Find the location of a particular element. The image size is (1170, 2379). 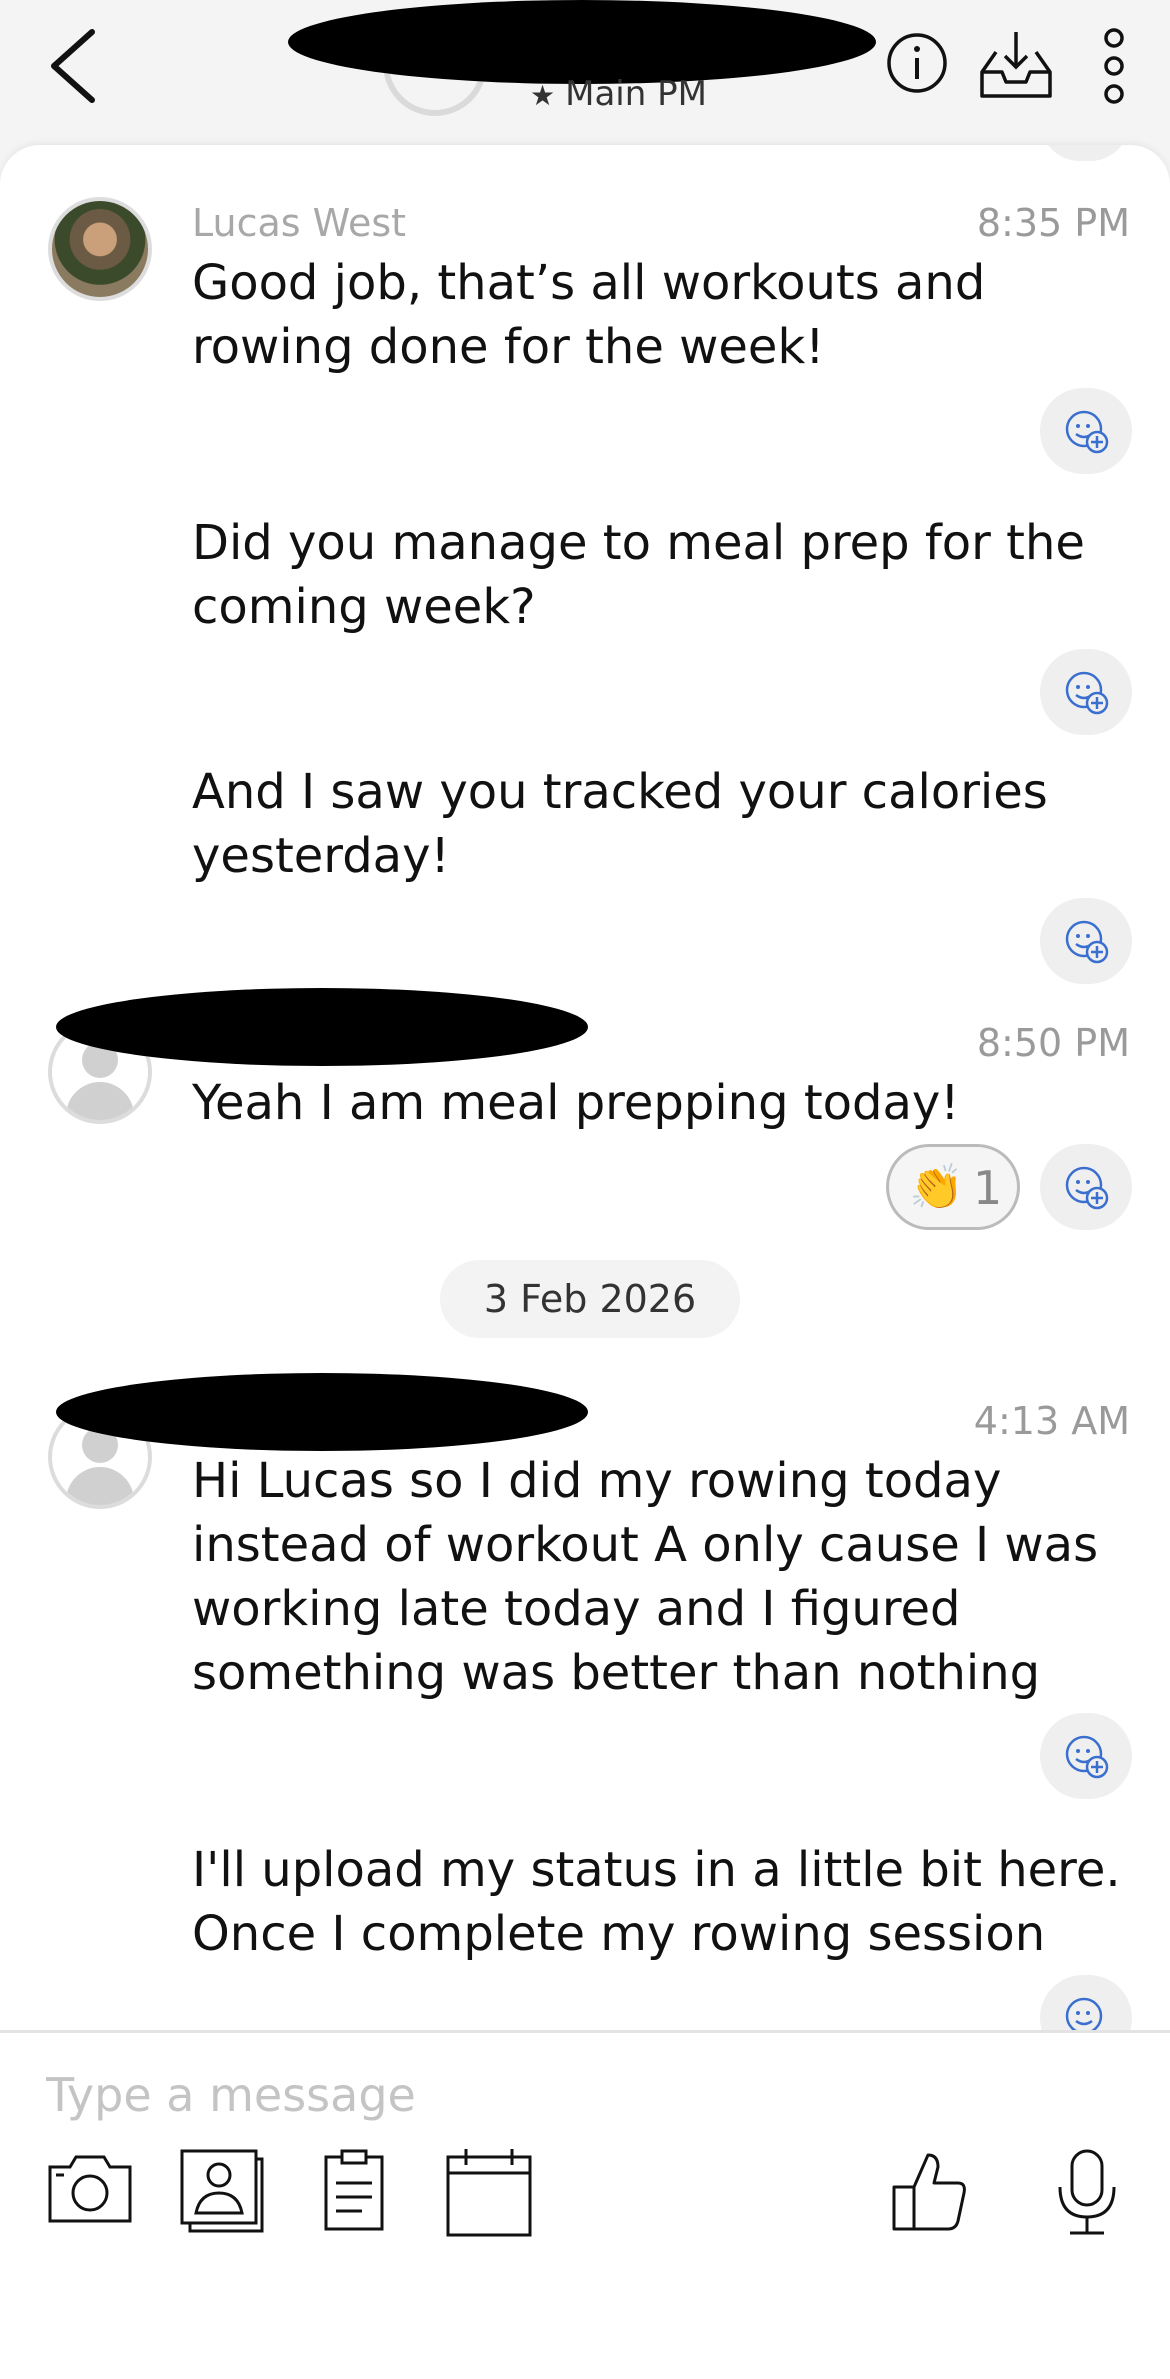

reaction-count: 1 is located at coordinates (988, 1188).